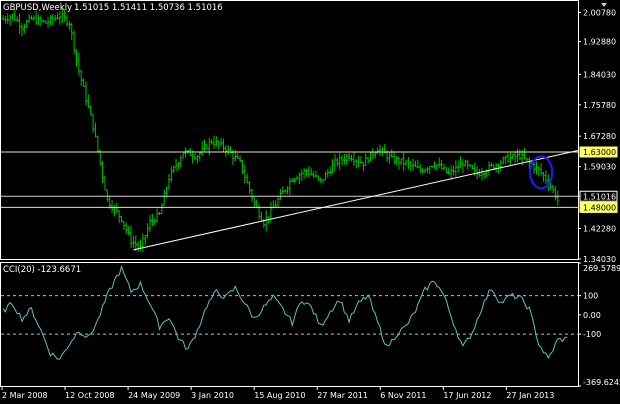 The width and height of the screenshot is (620, 404). What do you see at coordinates (25, 395) in the screenshot?
I see `x-tick-label: 2 Mar 2008` at bounding box center [25, 395].